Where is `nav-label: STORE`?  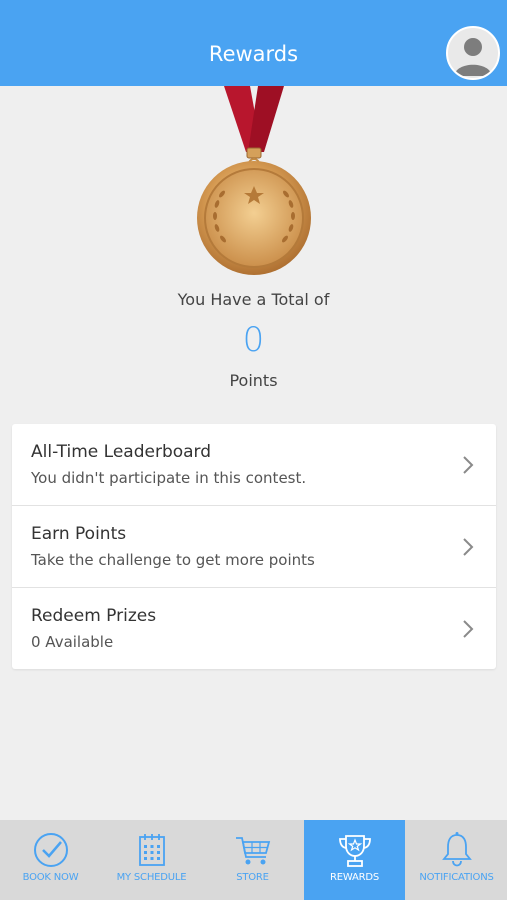 nav-label: STORE is located at coordinates (252, 877).